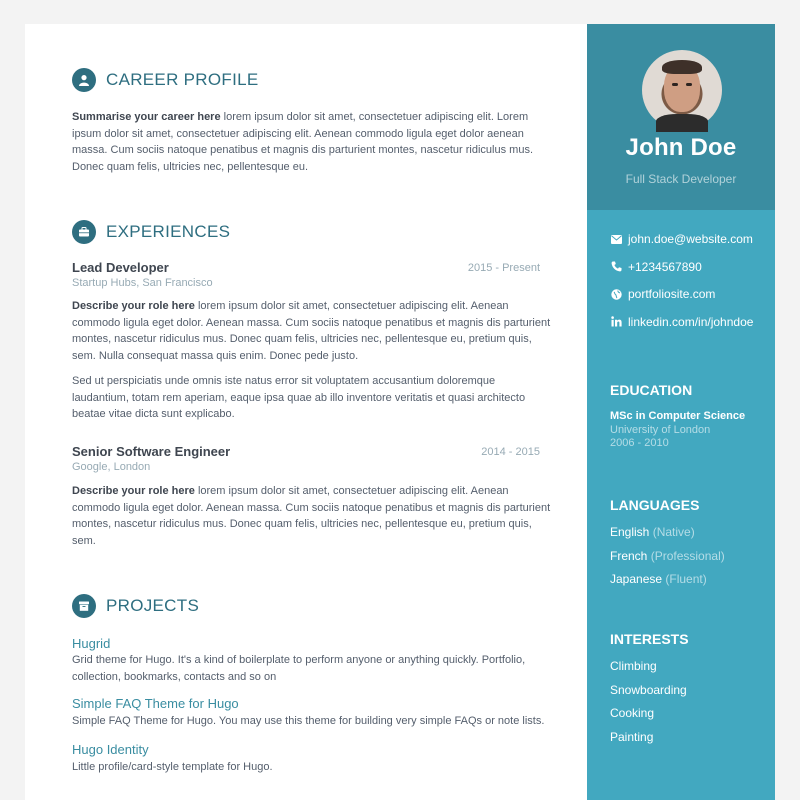 Image resolution: width=800 pixels, height=800 pixels. What do you see at coordinates (681, 179) in the screenshot?
I see `profile-tagline: Full Stack Developer` at bounding box center [681, 179].